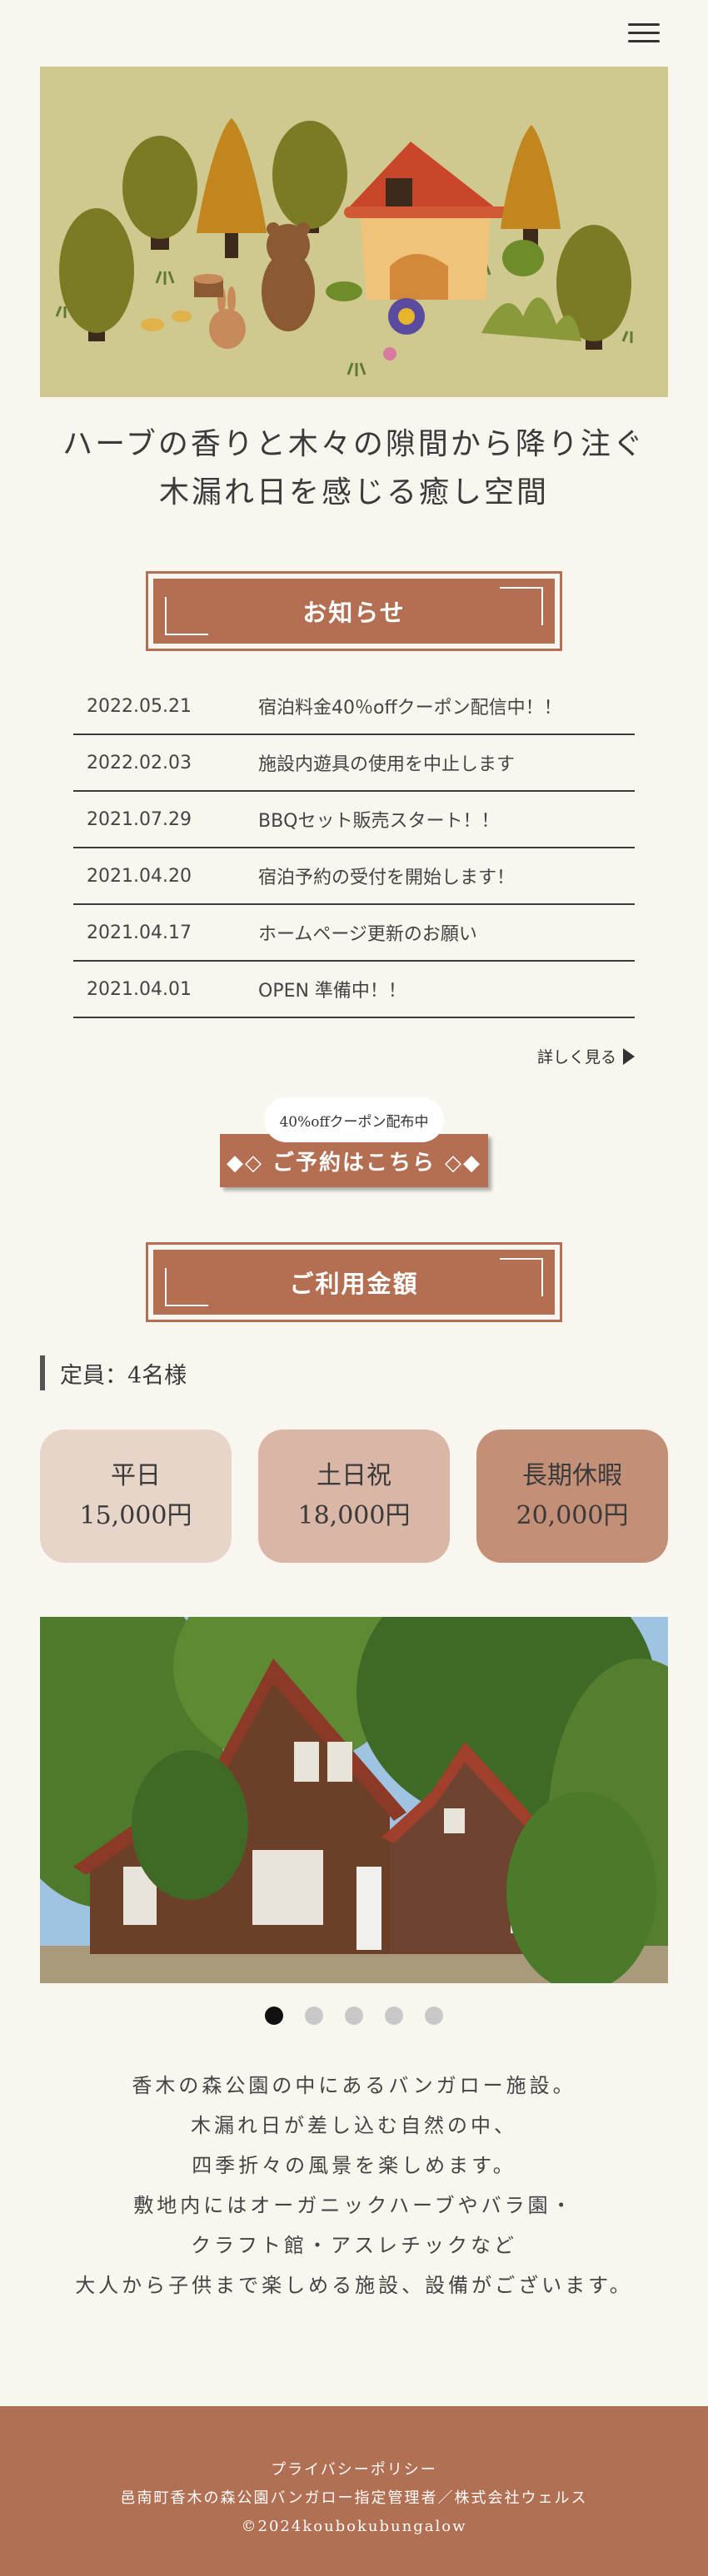 The image size is (708, 2576). I want to click on price-value: 15,000円, so click(135, 1515).